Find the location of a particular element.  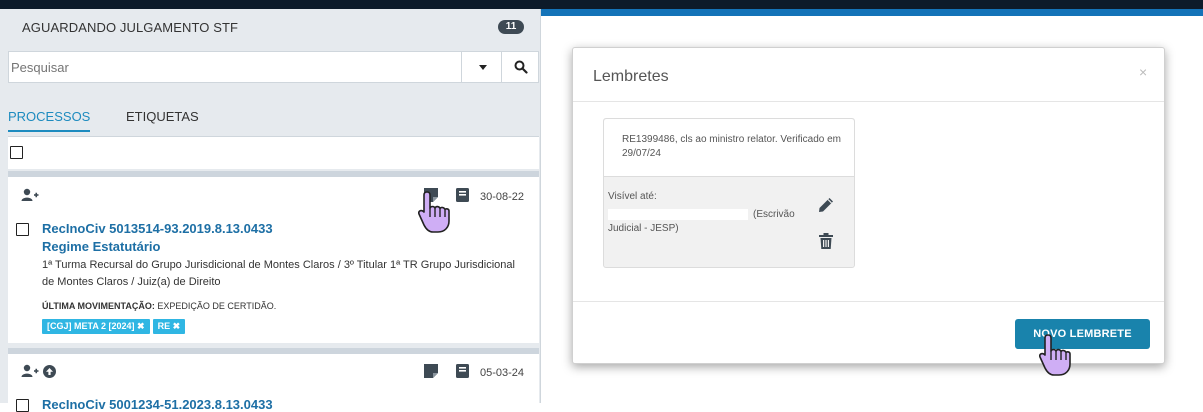

caret-down-icon is located at coordinates (483, 67).